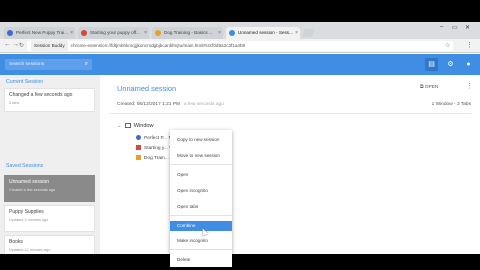  I want to click on window-icon, so click(127, 125).